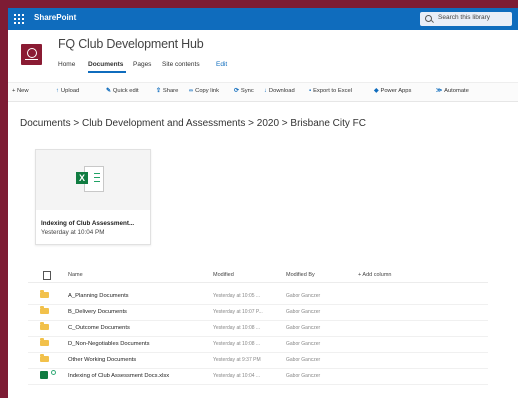 The image size is (518, 398). I want to click on share-icon: ⇪, so click(158, 91).